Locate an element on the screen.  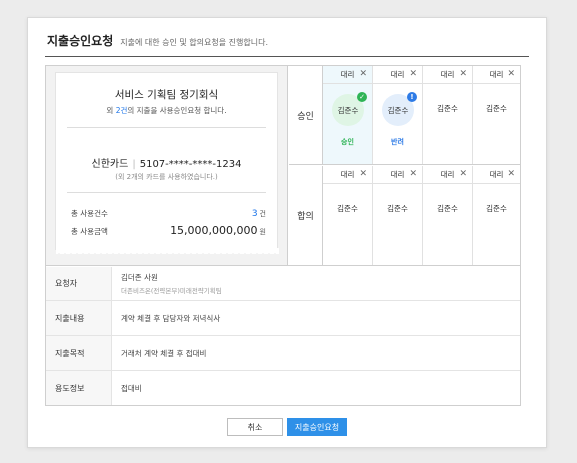
submit-approval-button: 지출승인요청 is located at coordinates (317, 427).